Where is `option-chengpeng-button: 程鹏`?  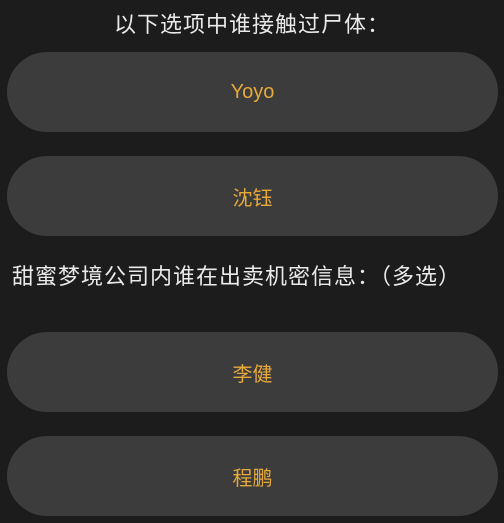 option-chengpeng-button: 程鹏 is located at coordinates (252, 476).